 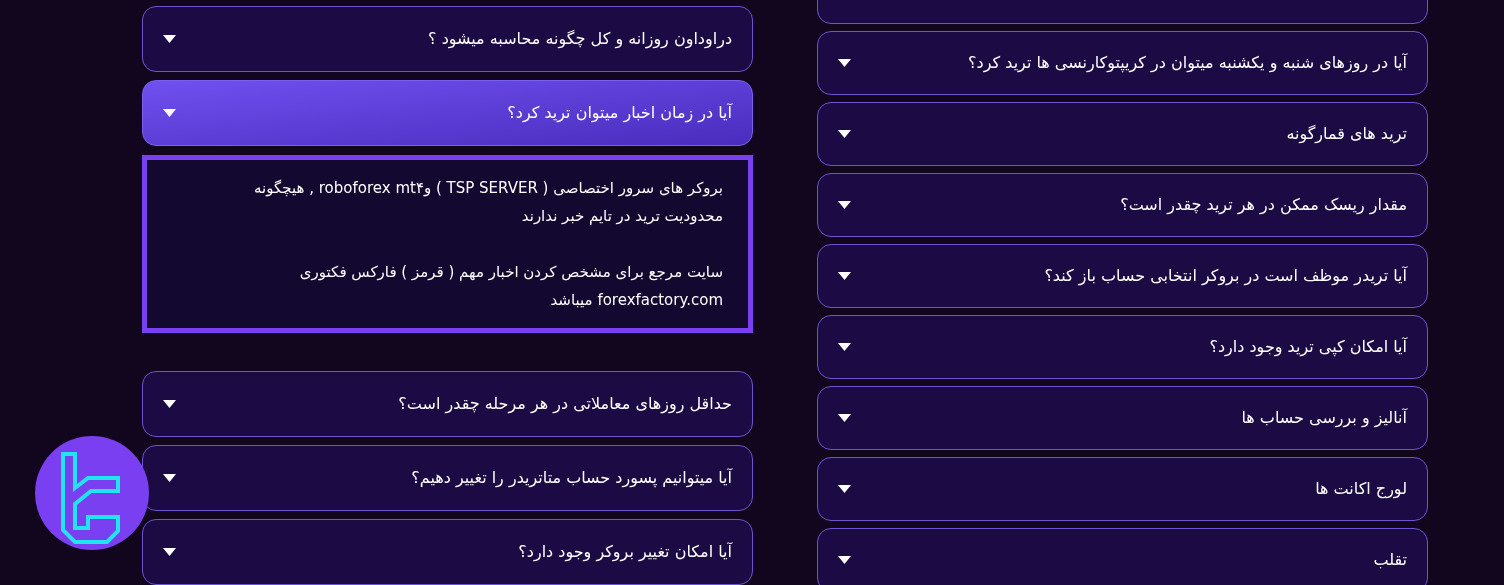 What do you see at coordinates (1122, 418) in the screenshot?
I see `faq-question: آنالیز و بررسی حساب ها` at bounding box center [1122, 418].